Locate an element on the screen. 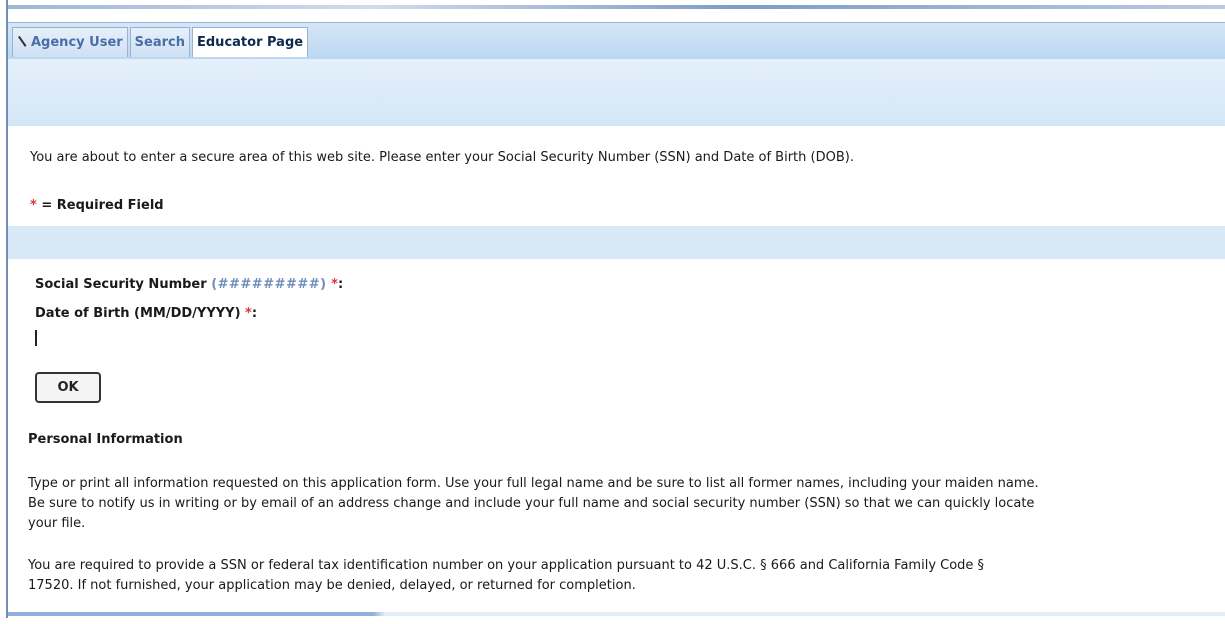  dob-colon: : is located at coordinates (254, 313).